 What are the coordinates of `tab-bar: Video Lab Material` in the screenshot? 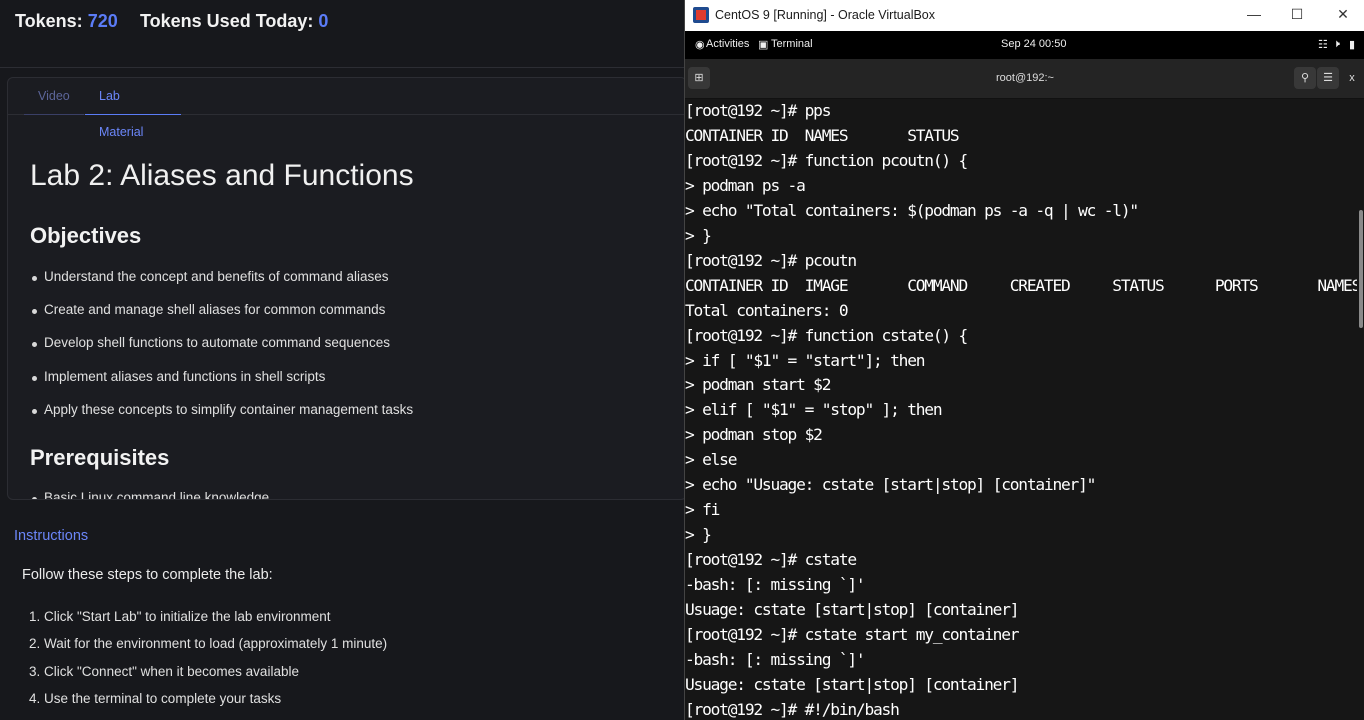 It's located at (347, 108).